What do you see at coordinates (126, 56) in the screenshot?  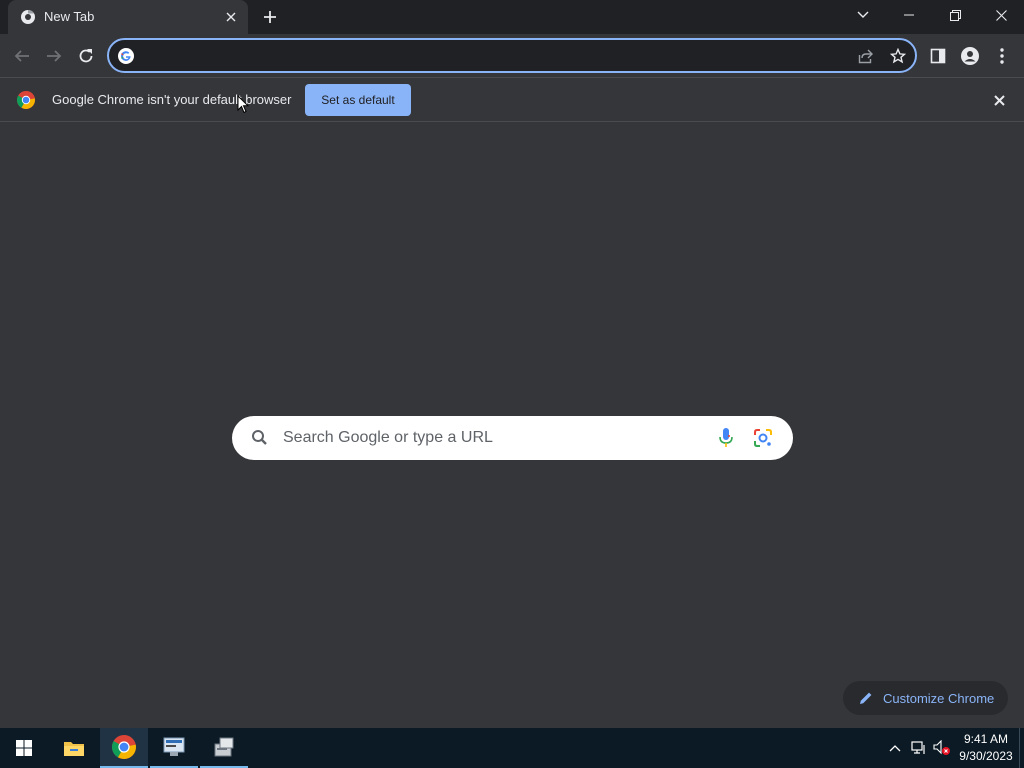 I see `google-g-icon` at bounding box center [126, 56].